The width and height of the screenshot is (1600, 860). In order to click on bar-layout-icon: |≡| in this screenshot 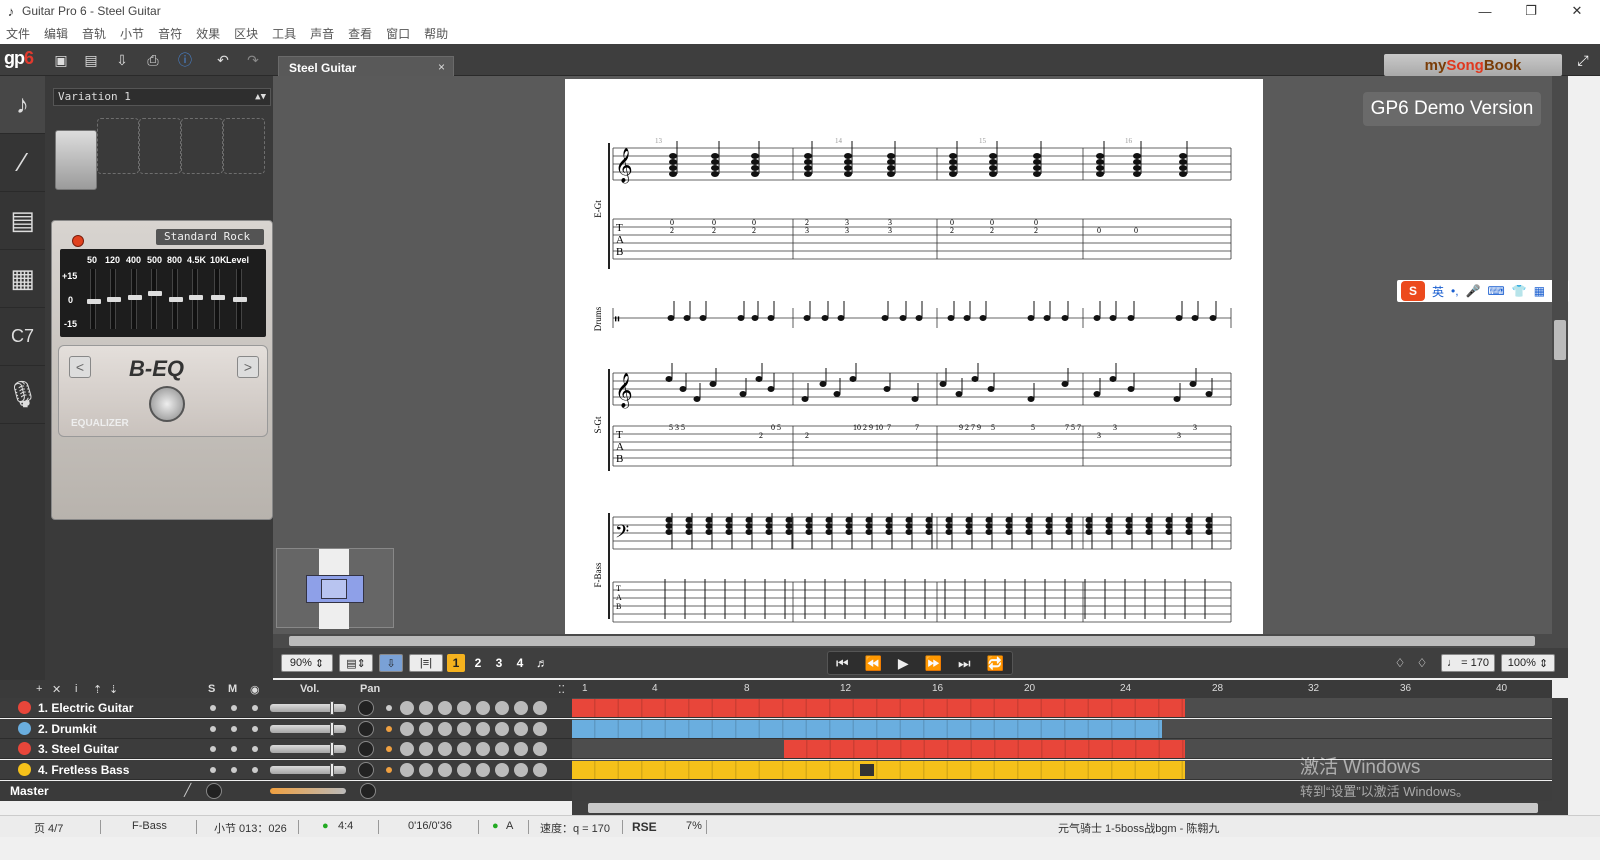, I will do `click(426, 663)`.